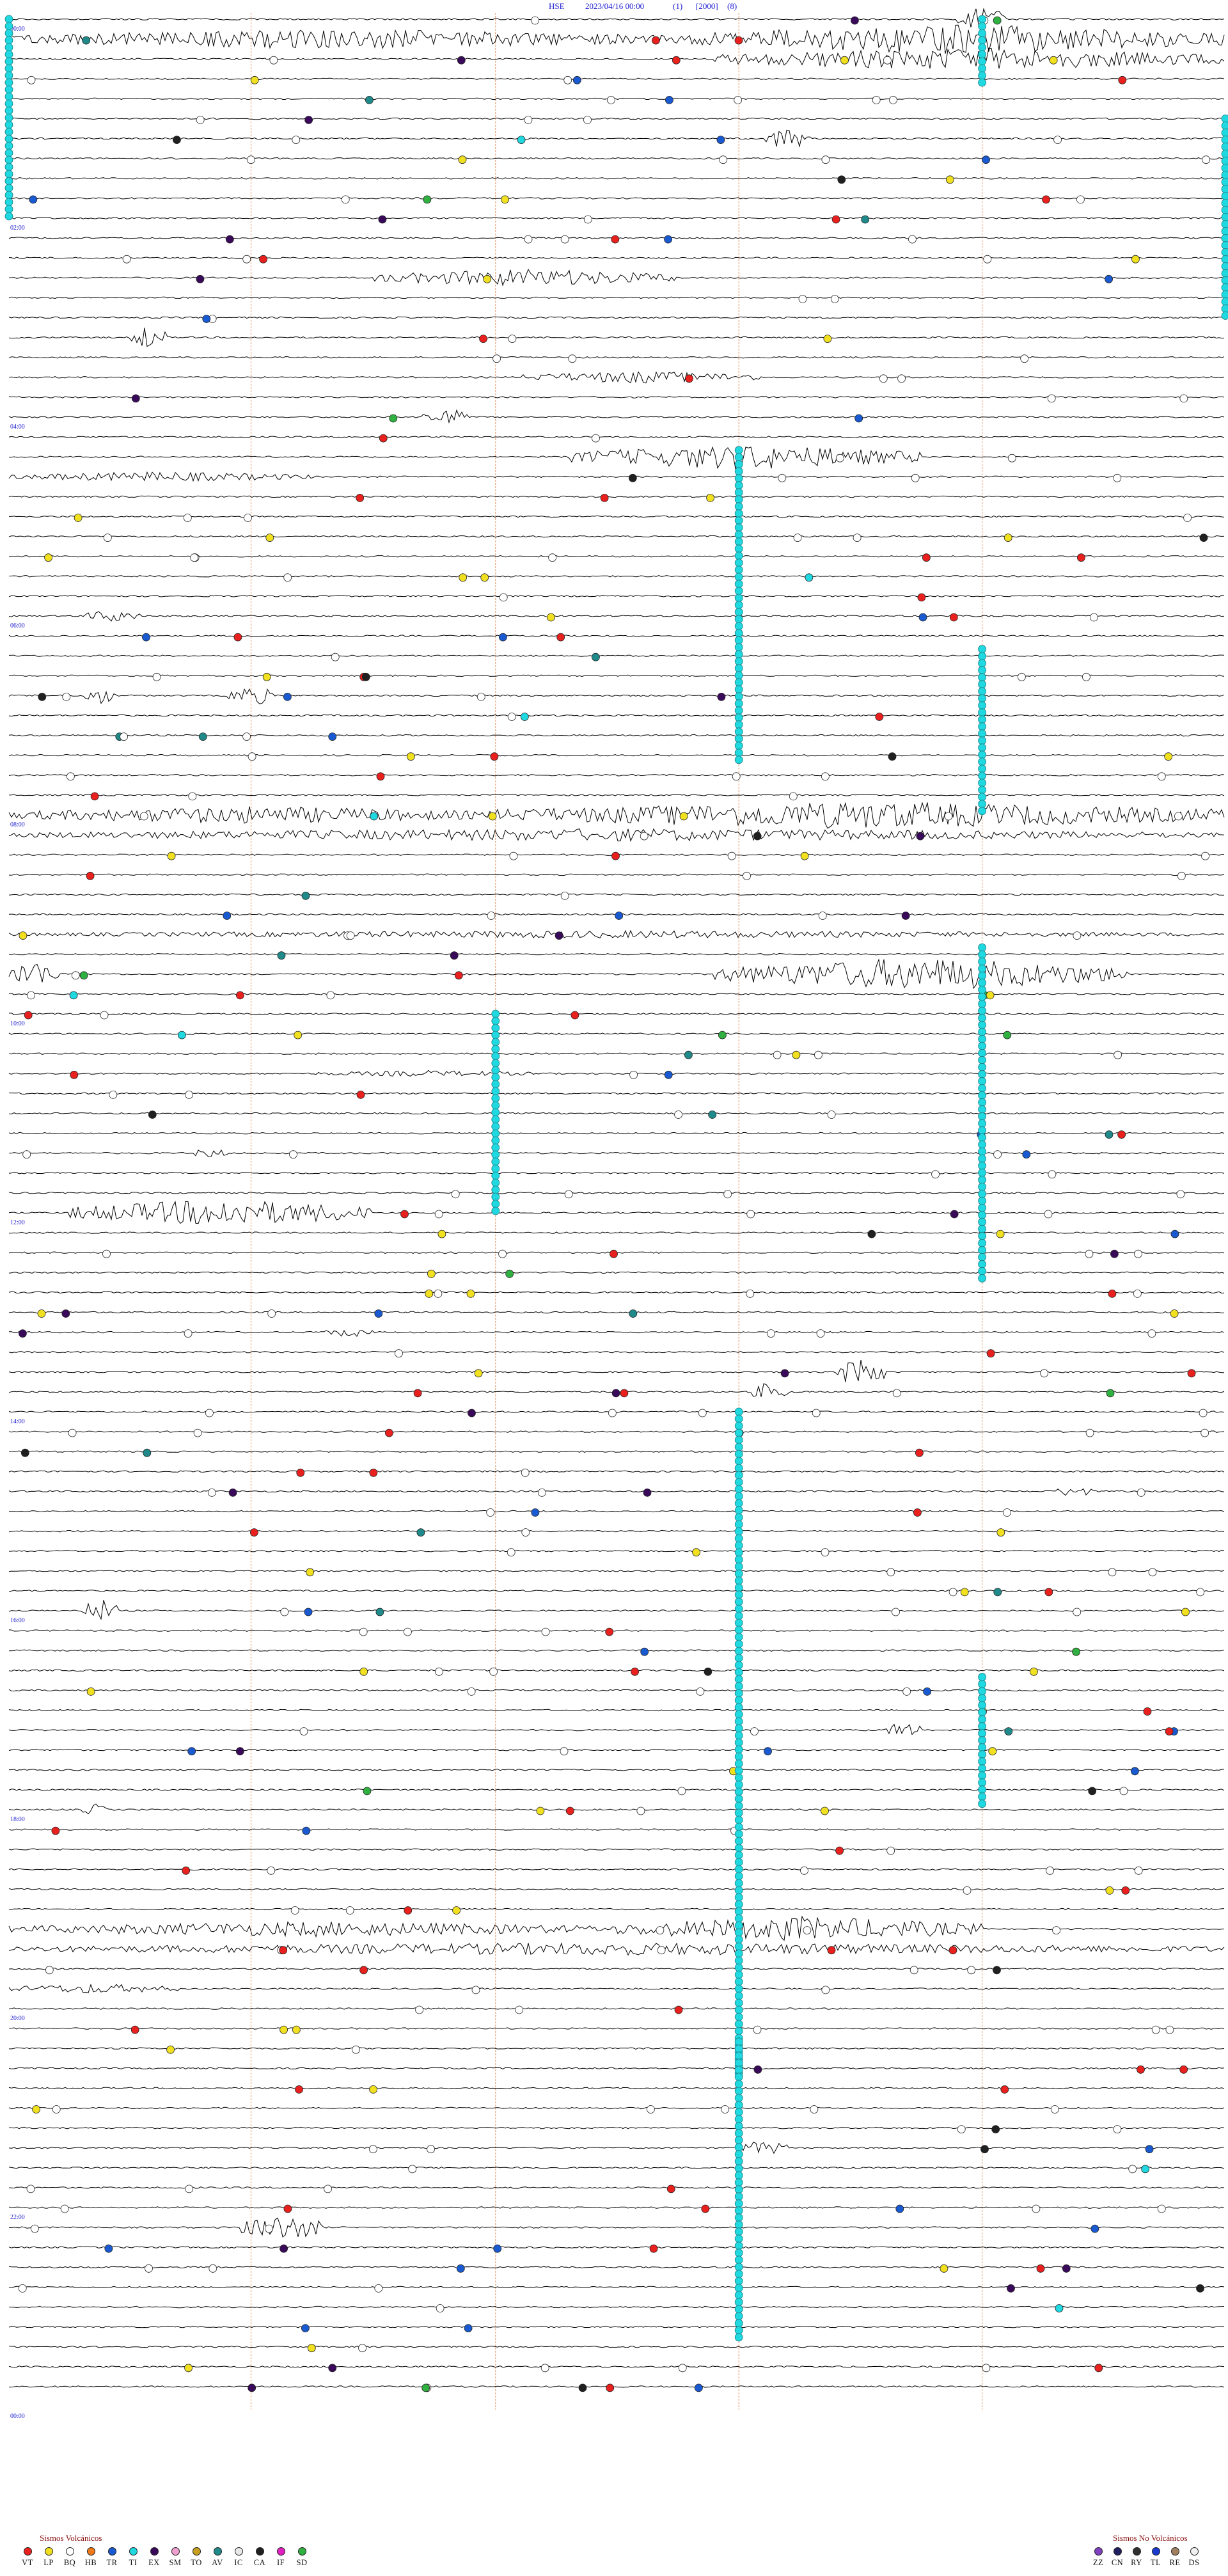 The height and width of the screenshot is (2576, 1228). Describe the element at coordinates (281, 2557) in the screenshot. I see `legend-item-if: IF` at that location.